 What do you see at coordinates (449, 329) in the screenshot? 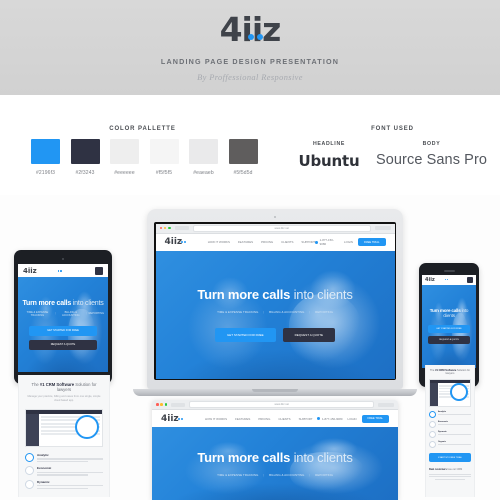
I see `phone-cta-primary: GET STARTED FOR FREE` at bounding box center [449, 329].